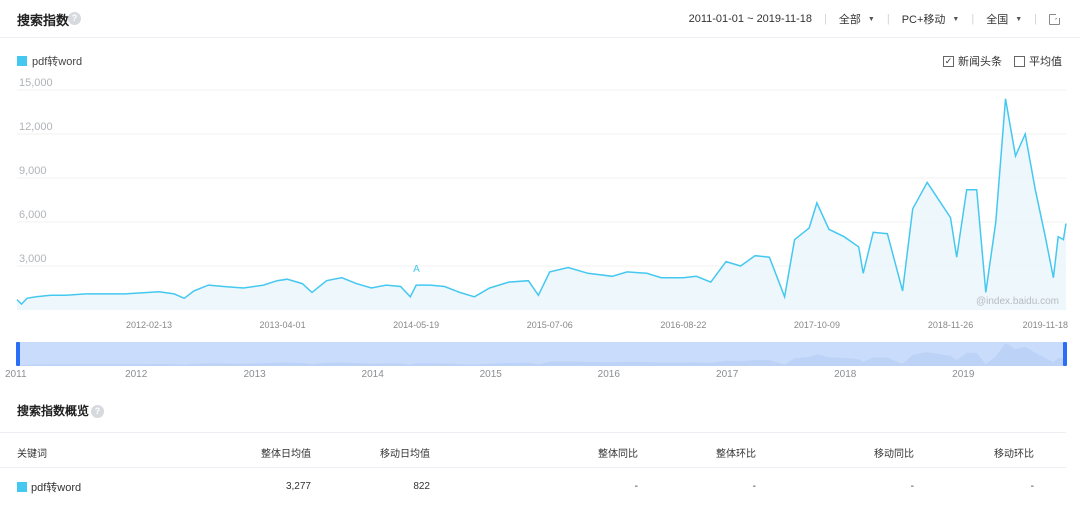 This screenshot has width=1080, height=510. Describe the element at coordinates (416, 325) in the screenshot. I see `x-tick-label: 2014-05-19` at that location.